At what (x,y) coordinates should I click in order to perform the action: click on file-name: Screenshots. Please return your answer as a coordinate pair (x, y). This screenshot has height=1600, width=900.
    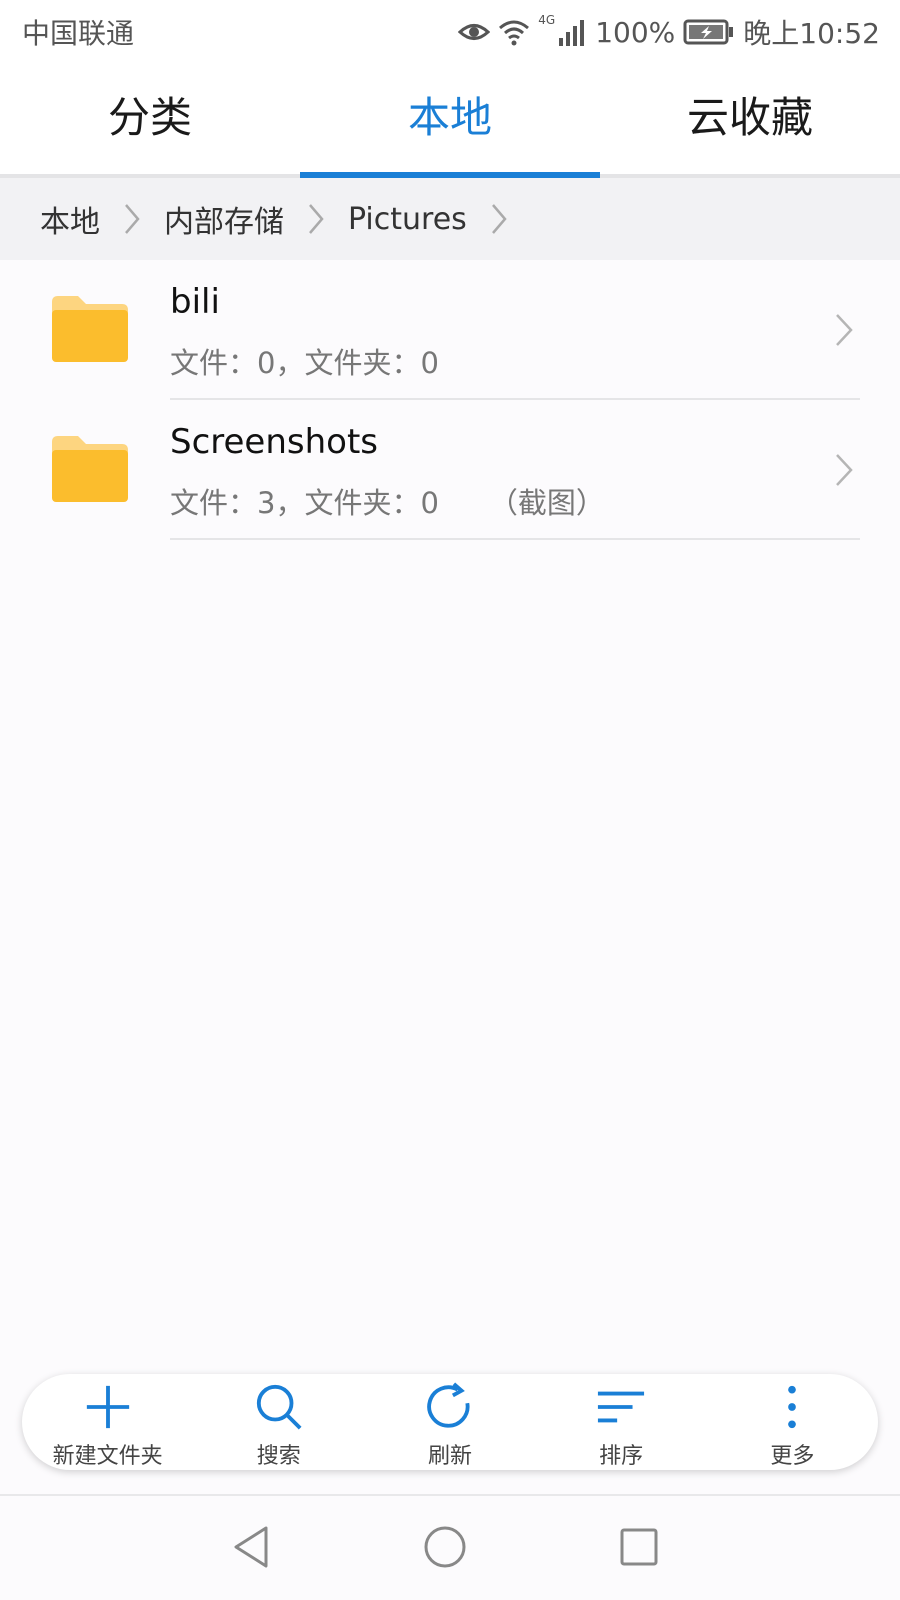
    Looking at the image, I should click on (274, 442).